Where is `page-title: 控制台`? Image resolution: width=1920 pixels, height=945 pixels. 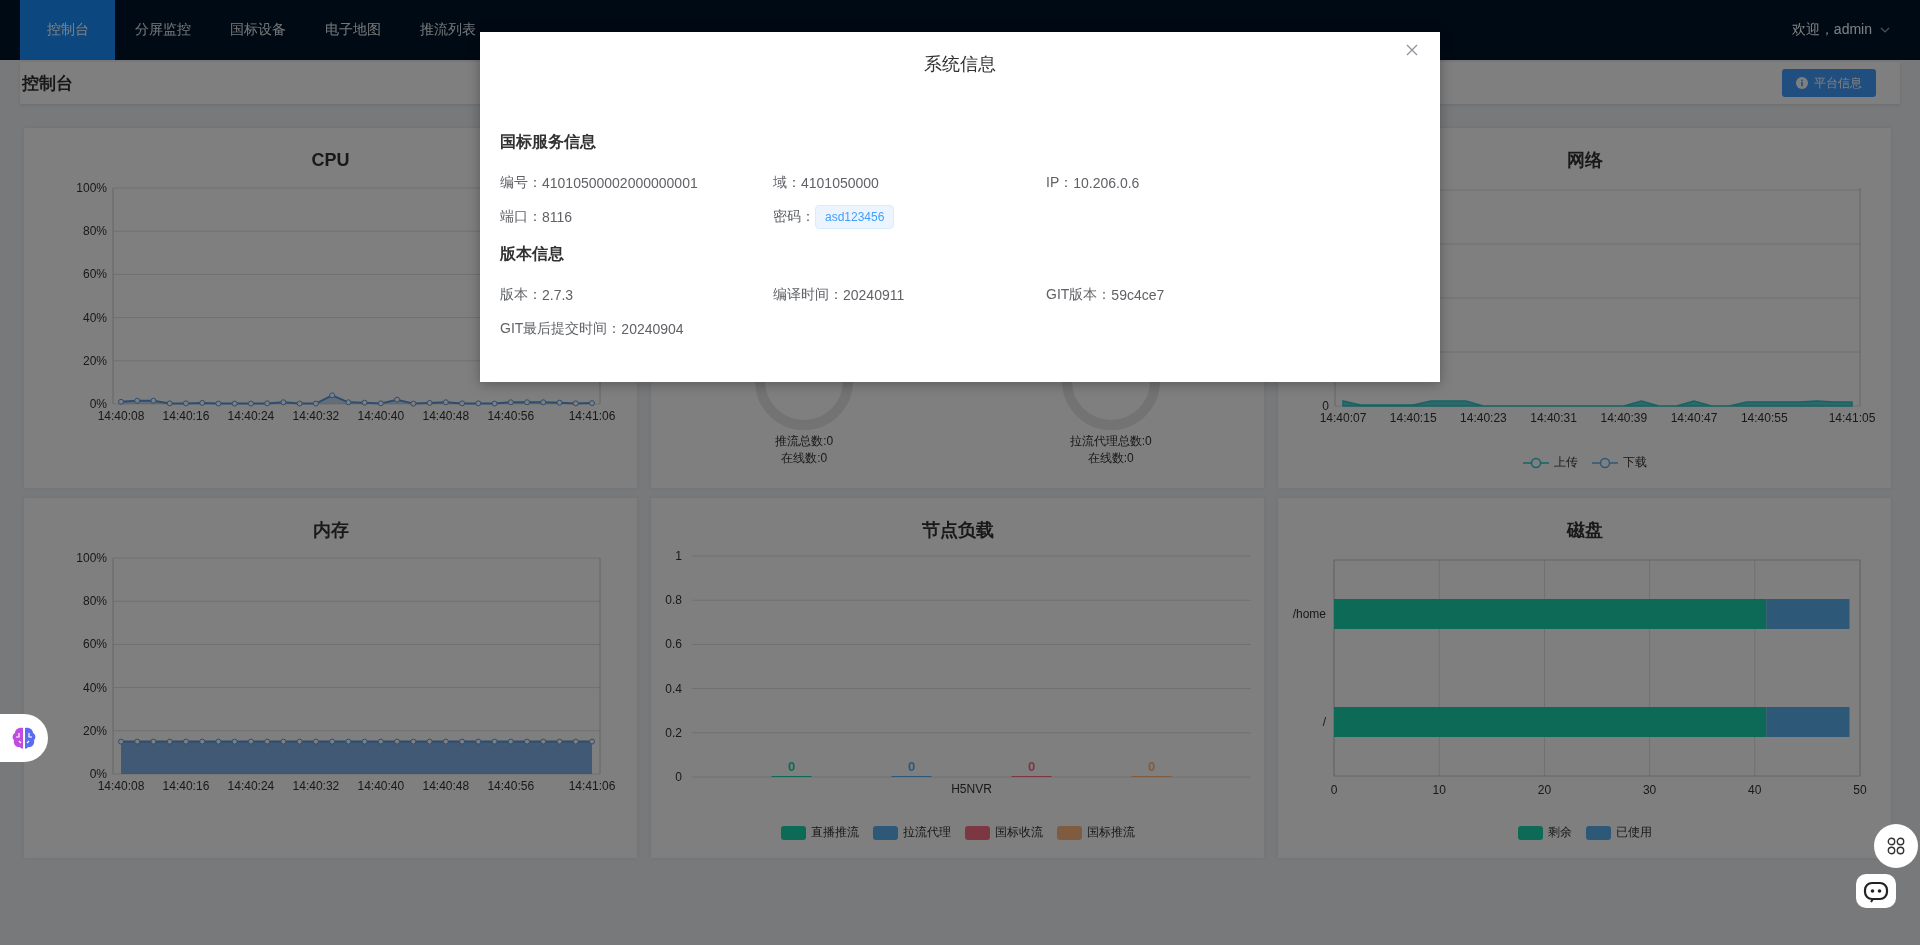
page-title: 控制台 is located at coordinates (47, 83).